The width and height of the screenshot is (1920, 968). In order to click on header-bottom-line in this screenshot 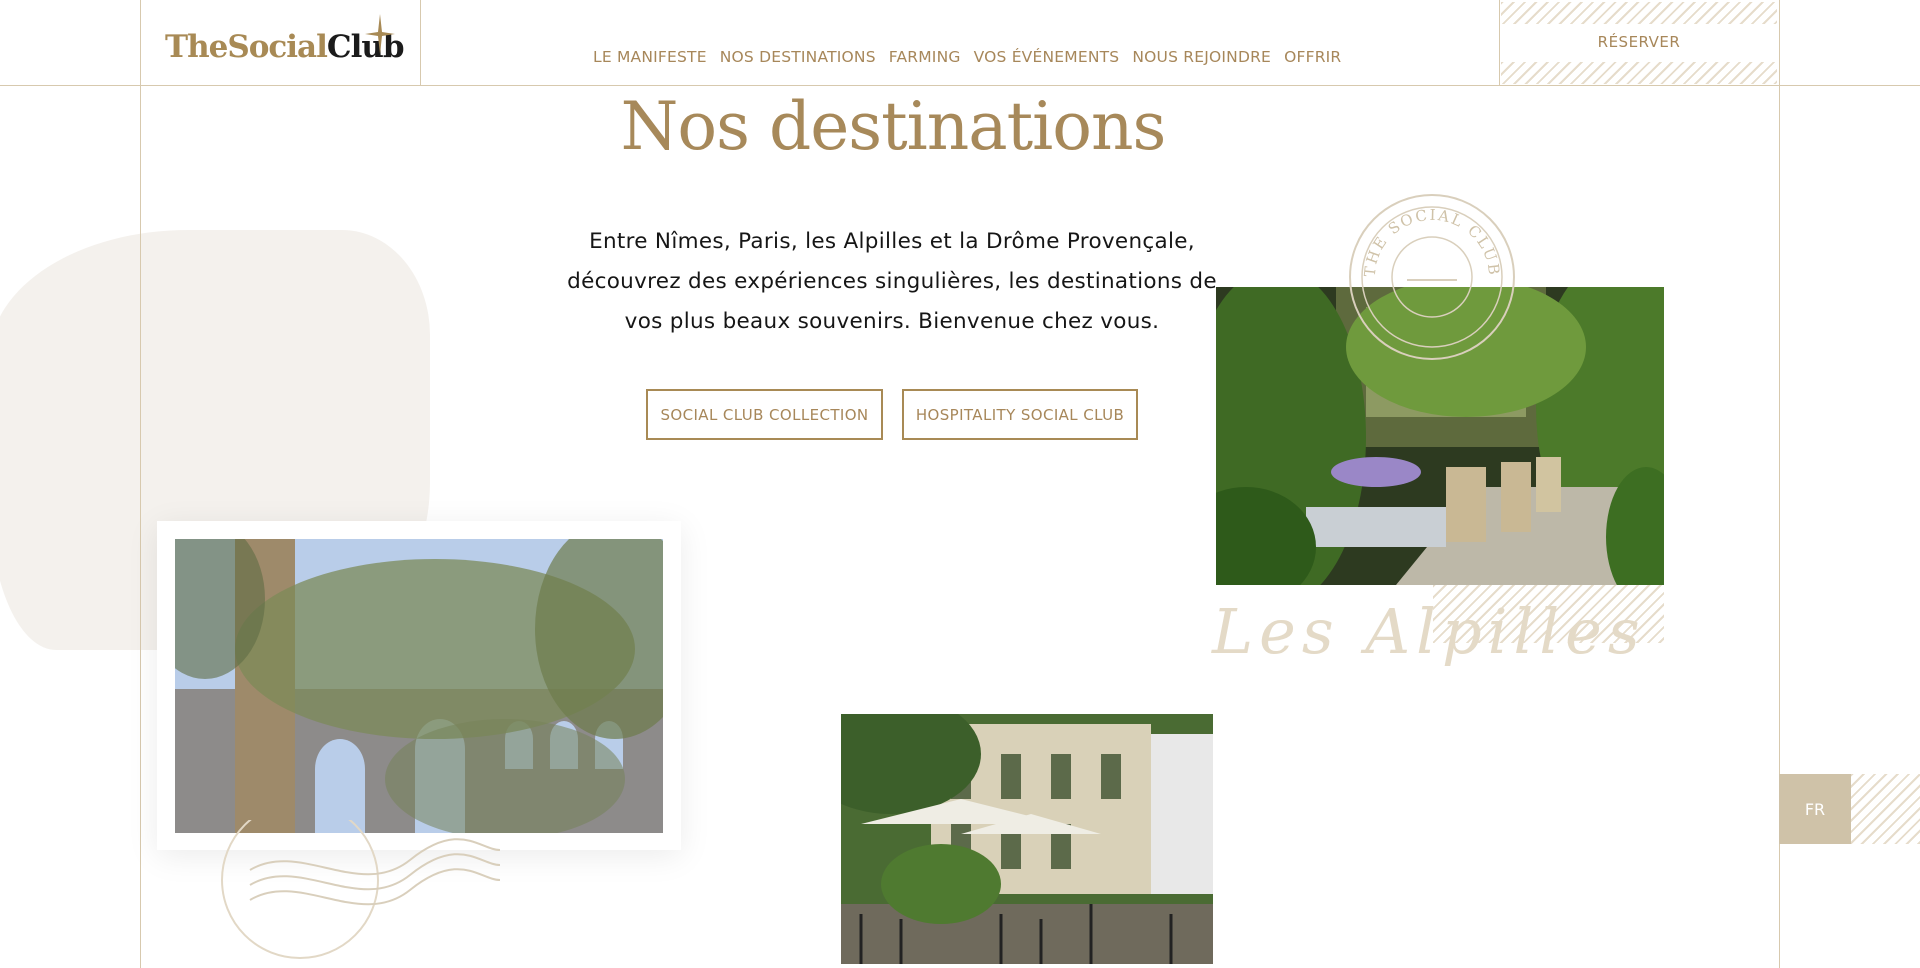, I will do `click(960, 85)`.